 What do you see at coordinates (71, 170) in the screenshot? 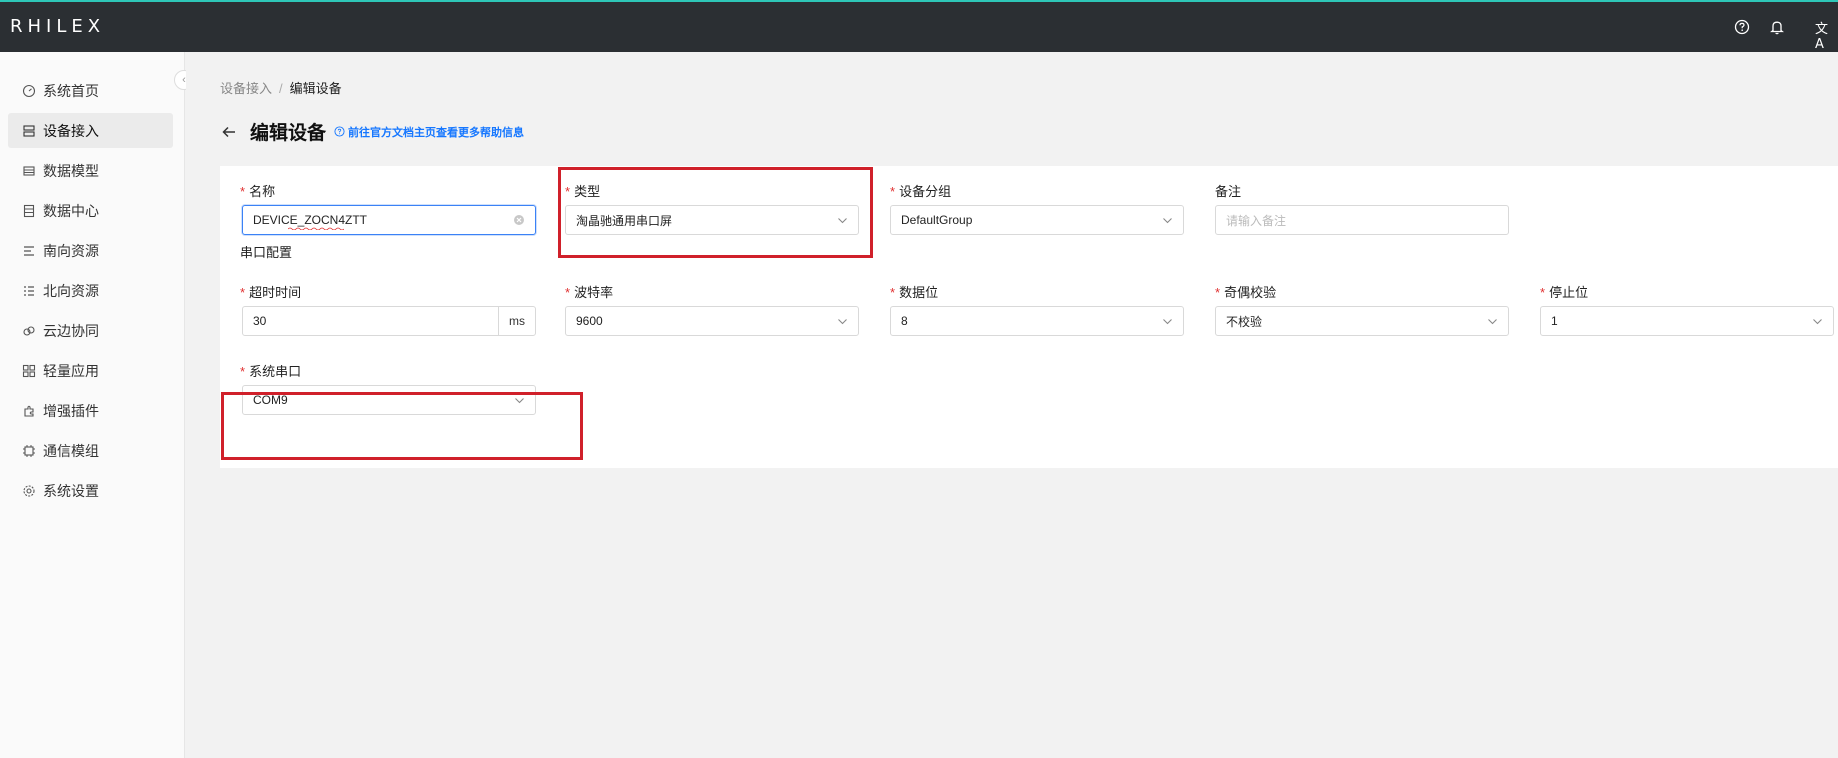
I see `sidebar-item-label: 数据模型` at bounding box center [71, 170].